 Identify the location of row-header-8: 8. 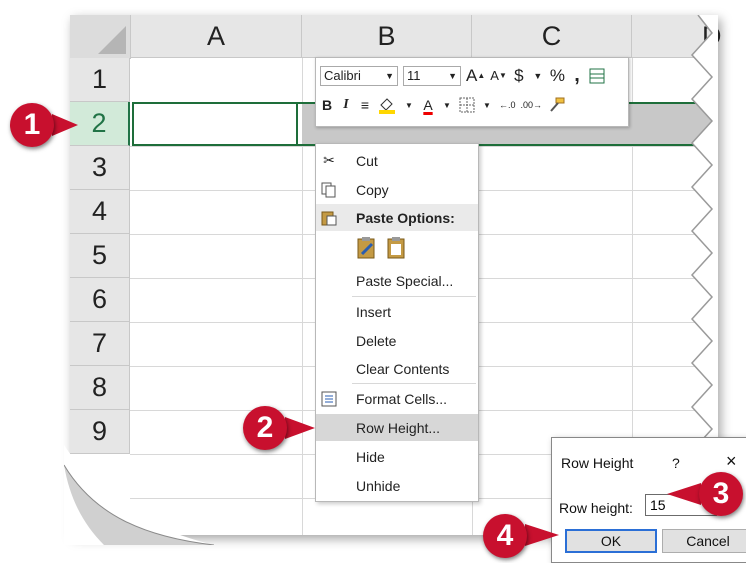
(100, 388).